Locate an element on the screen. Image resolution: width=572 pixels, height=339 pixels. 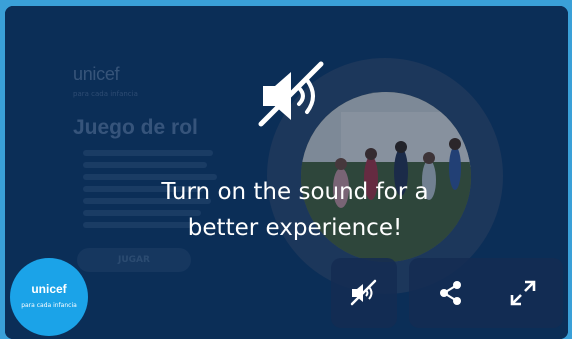
fullscreen-button is located at coordinates (523, 293).